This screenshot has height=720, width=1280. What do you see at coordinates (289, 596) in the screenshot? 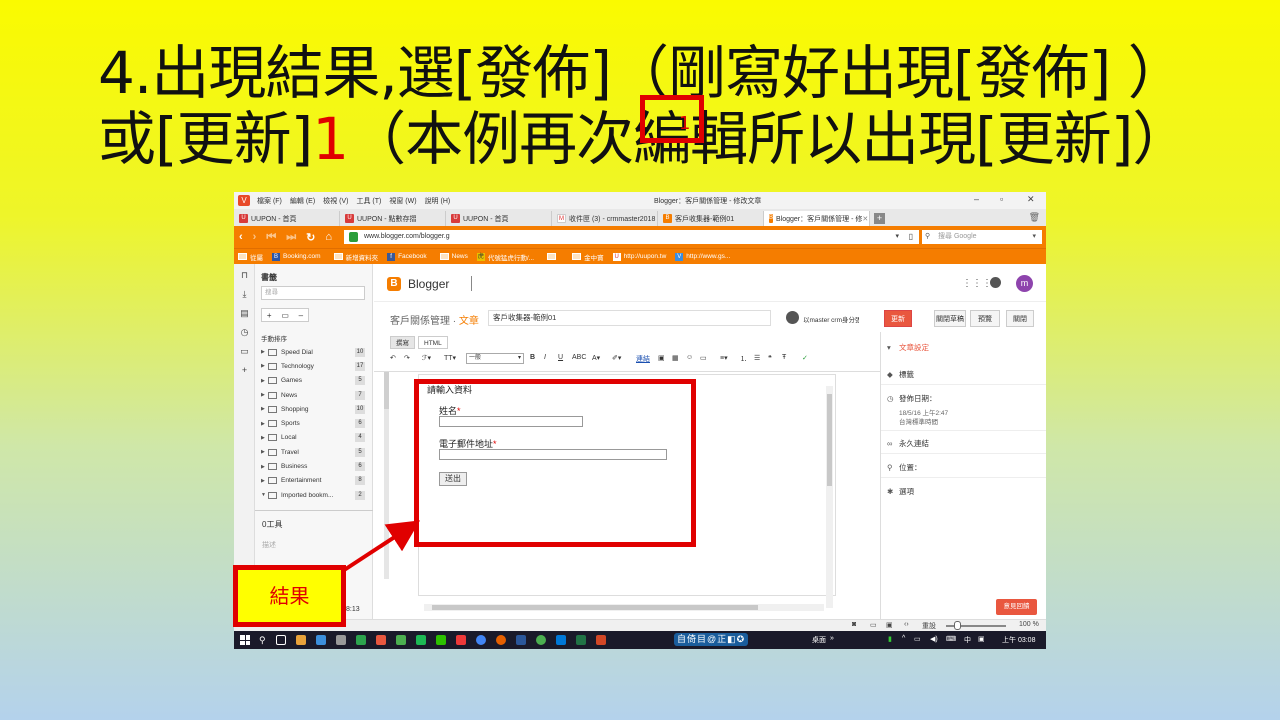
I see `result-label: 結果` at bounding box center [289, 596].